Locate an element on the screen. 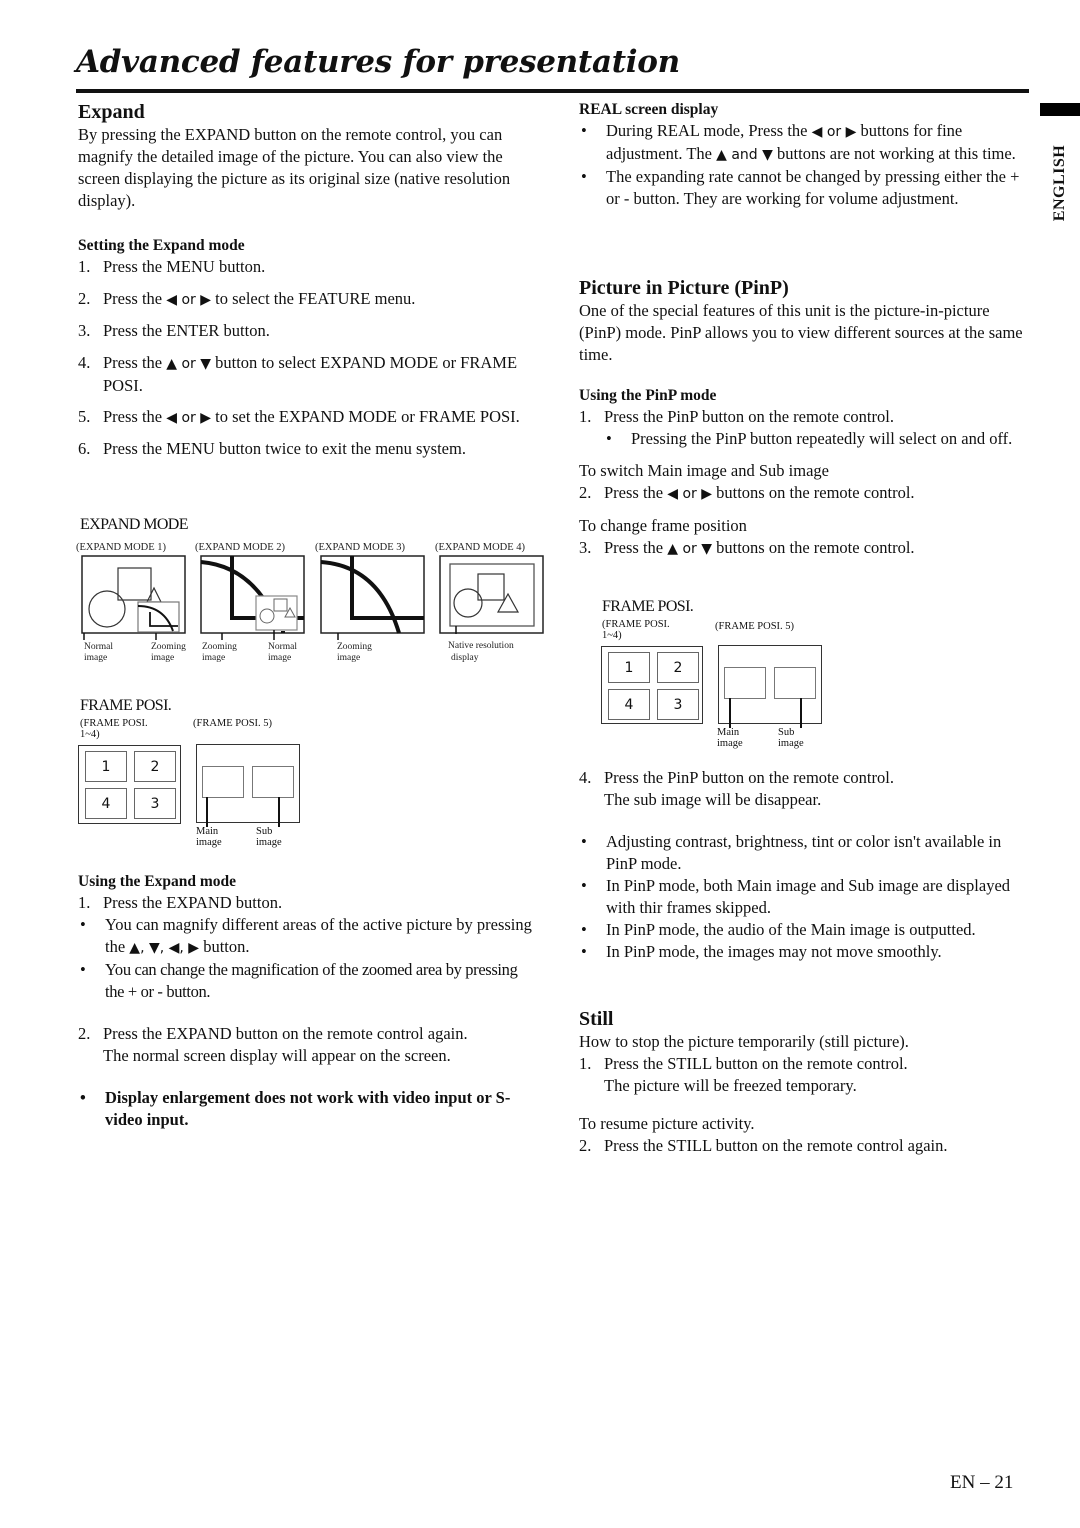 The width and height of the screenshot is (1080, 1528). still-resume-caption: To resume picture activity. is located at coordinates (667, 1123).